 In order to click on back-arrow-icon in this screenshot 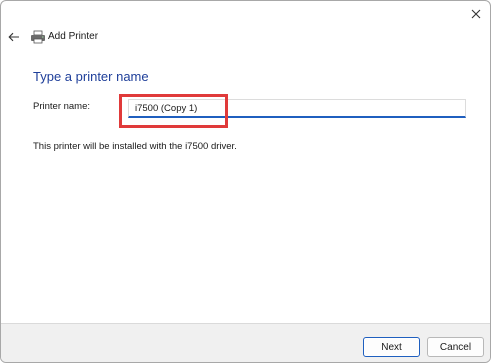, I will do `click(13, 37)`.